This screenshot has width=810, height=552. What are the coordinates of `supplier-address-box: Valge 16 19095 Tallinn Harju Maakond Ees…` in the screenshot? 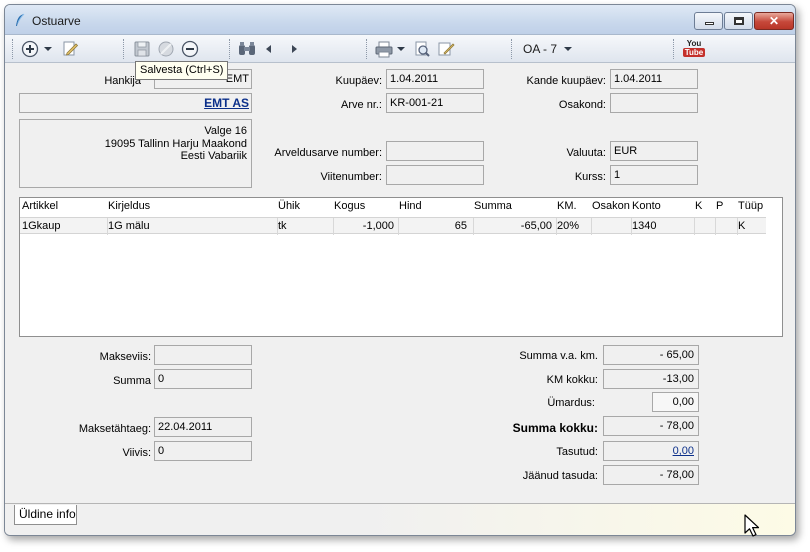 It's located at (135, 153).